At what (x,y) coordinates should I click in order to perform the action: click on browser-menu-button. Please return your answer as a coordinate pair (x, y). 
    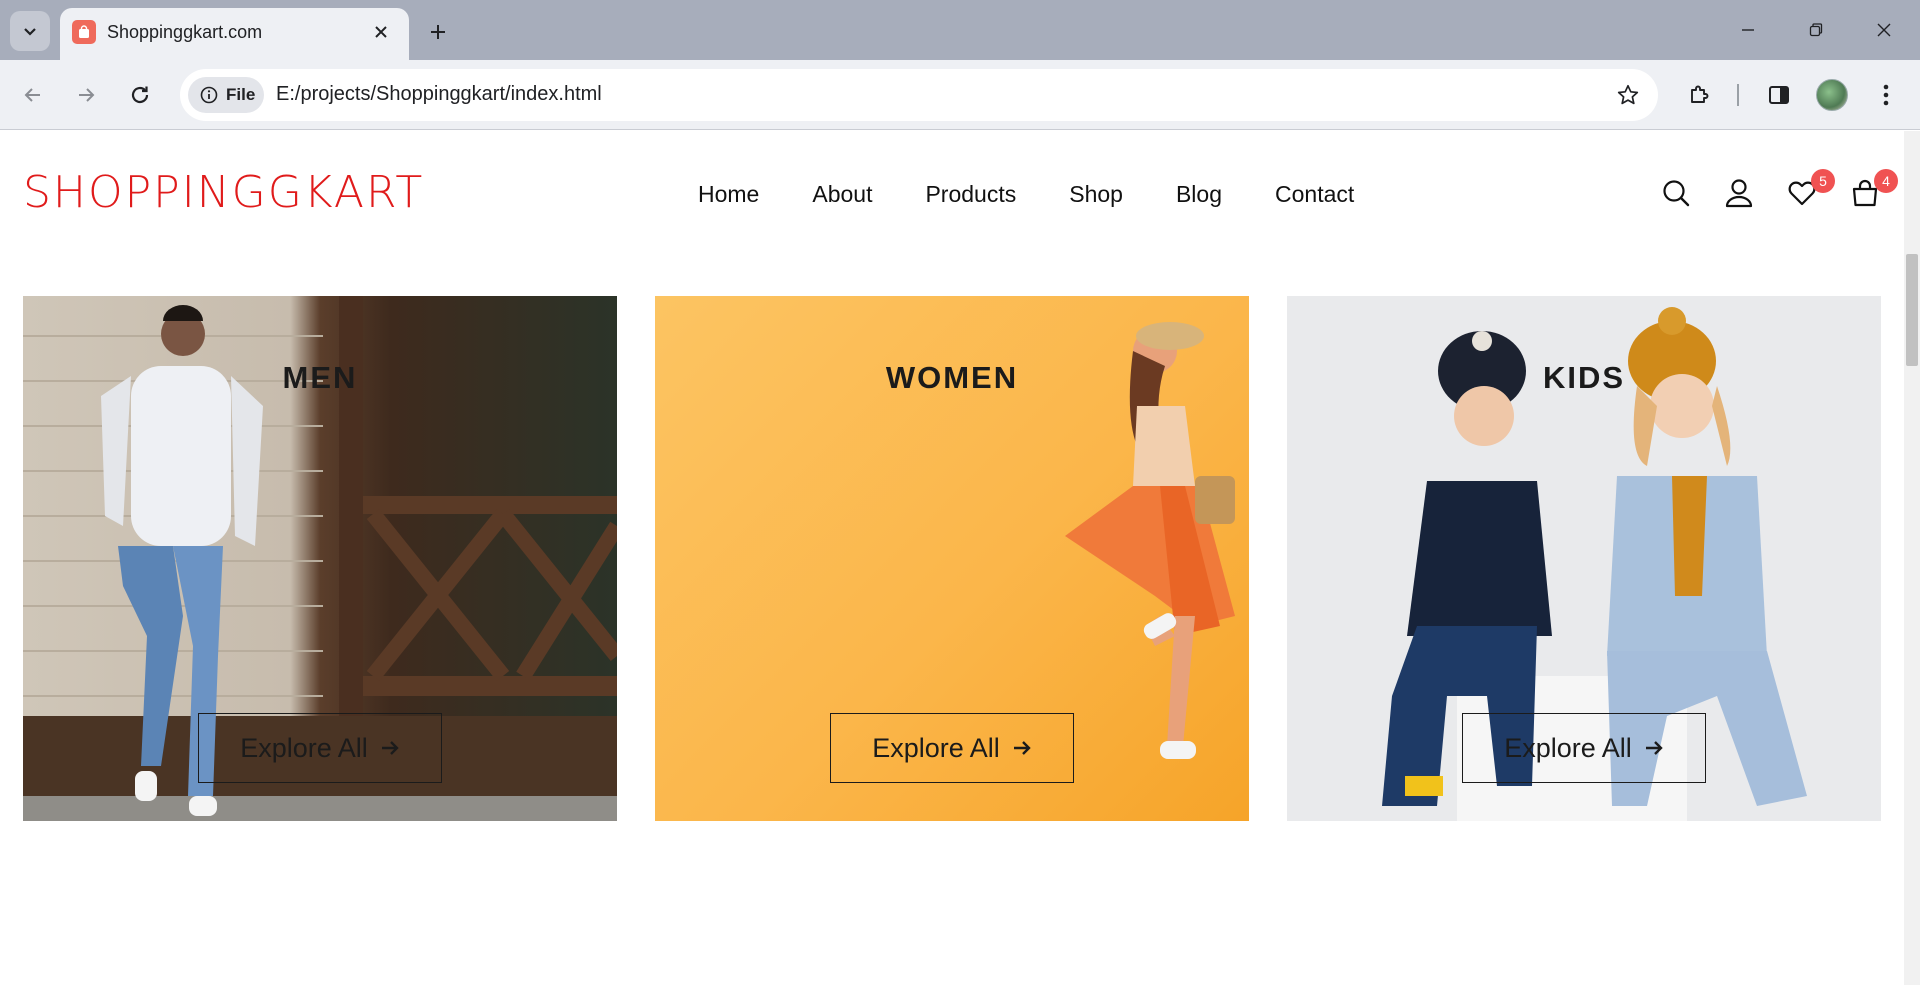
    Looking at the image, I should click on (1886, 95).